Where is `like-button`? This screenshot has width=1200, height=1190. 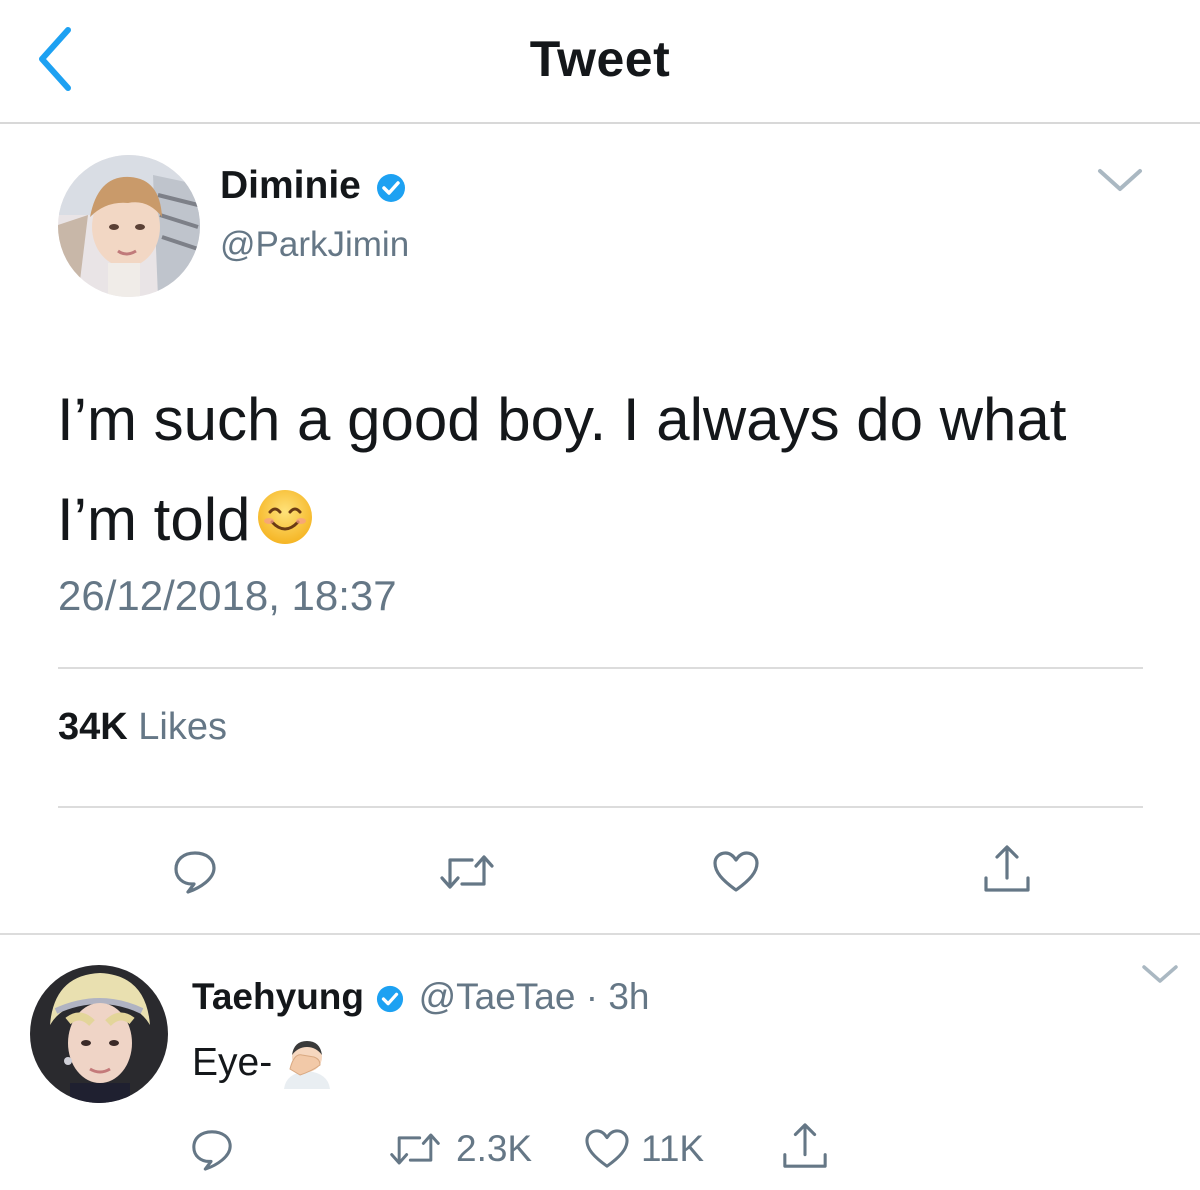 like-button is located at coordinates (736, 872).